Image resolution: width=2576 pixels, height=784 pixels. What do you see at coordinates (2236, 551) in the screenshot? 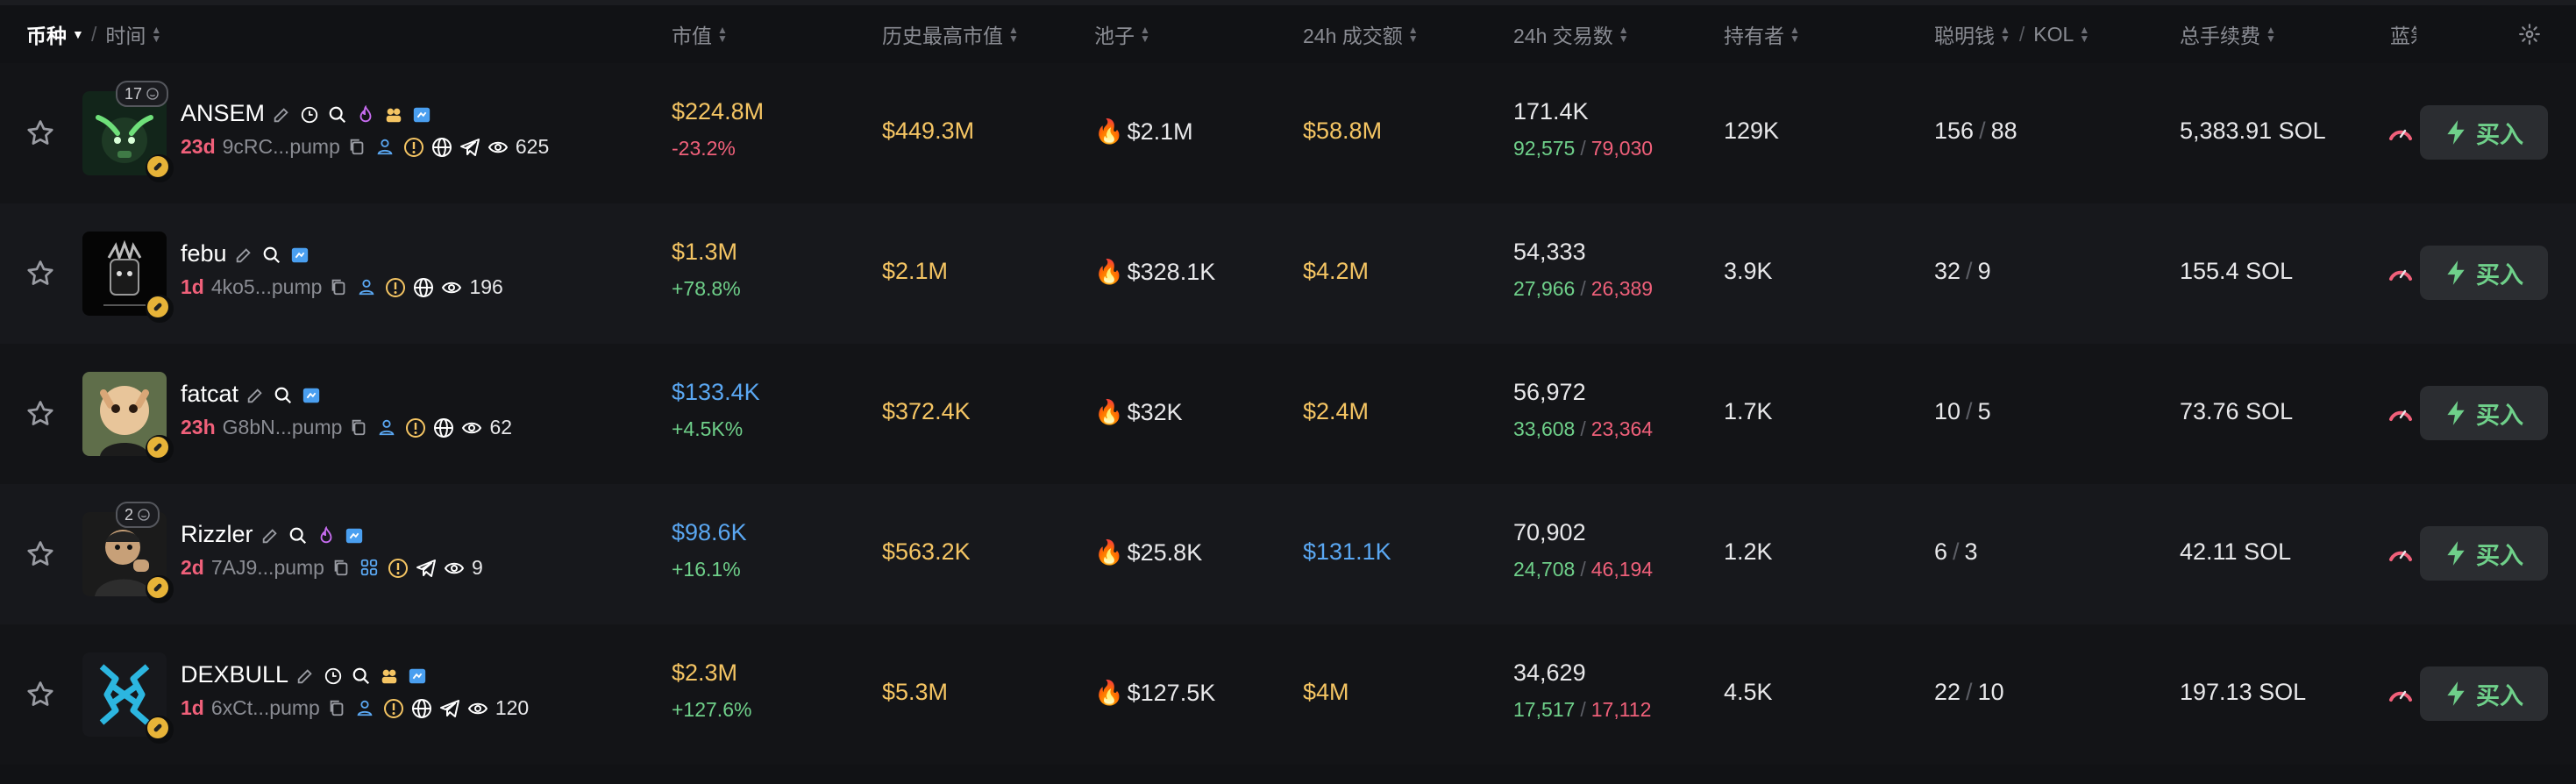
I see `total-fees: 42.11 SOL` at bounding box center [2236, 551].